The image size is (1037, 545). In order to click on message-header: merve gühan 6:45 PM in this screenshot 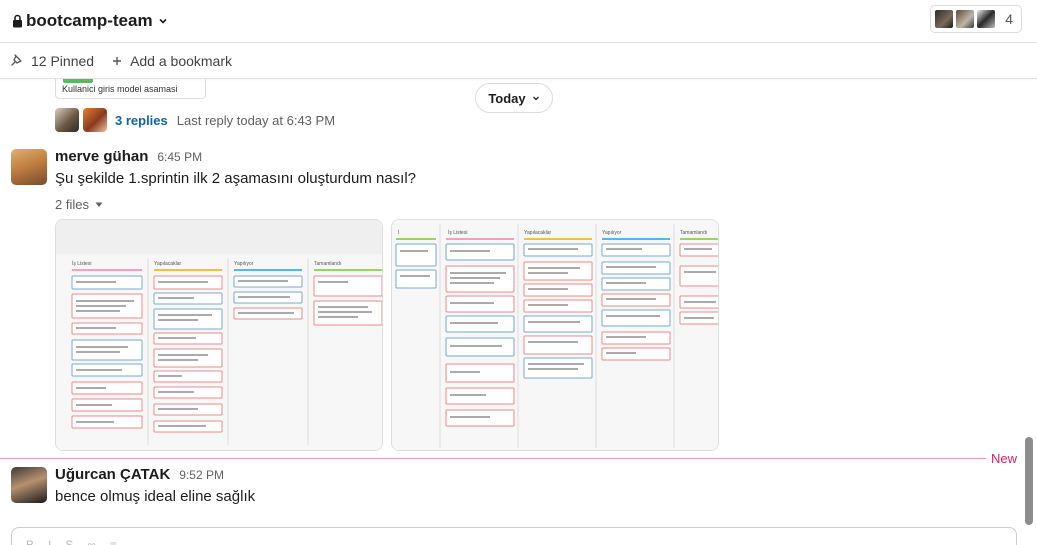, I will do `click(128, 156)`.